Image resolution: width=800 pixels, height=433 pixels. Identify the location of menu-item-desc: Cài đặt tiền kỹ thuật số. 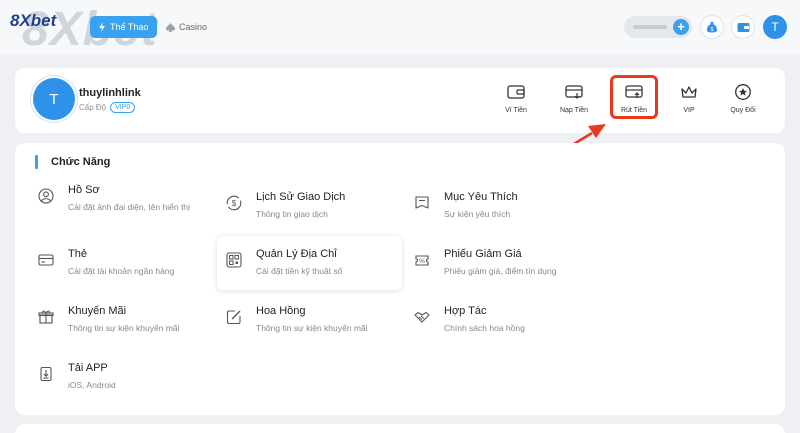
(299, 271).